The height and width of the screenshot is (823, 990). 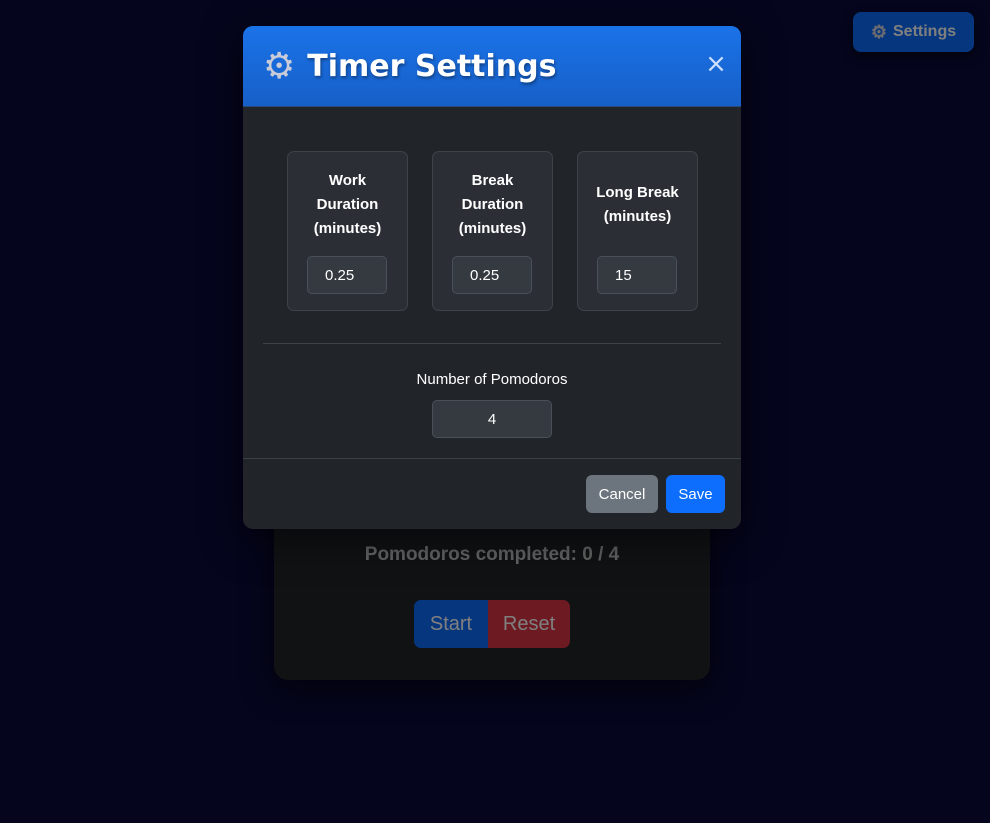 What do you see at coordinates (637, 275) in the screenshot?
I see `long-break-input` at bounding box center [637, 275].